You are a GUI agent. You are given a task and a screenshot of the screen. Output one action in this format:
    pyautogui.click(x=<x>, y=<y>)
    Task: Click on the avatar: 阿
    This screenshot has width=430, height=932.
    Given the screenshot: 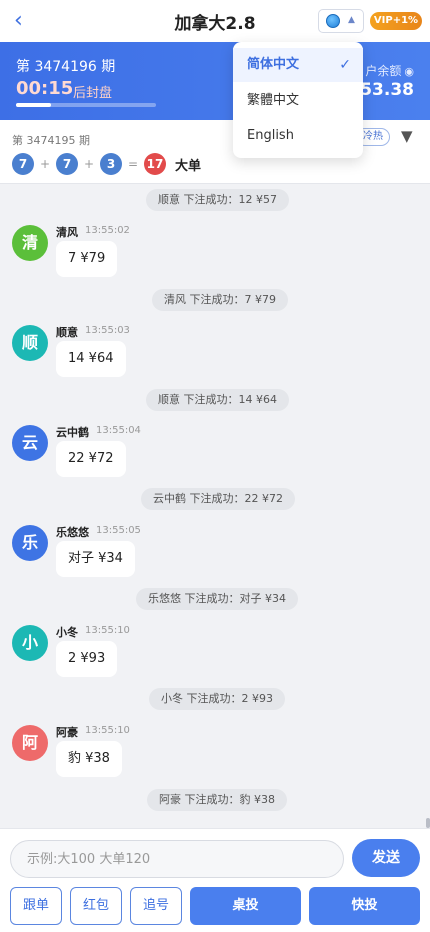 What is the action you would take?
    pyautogui.click(x=30, y=743)
    